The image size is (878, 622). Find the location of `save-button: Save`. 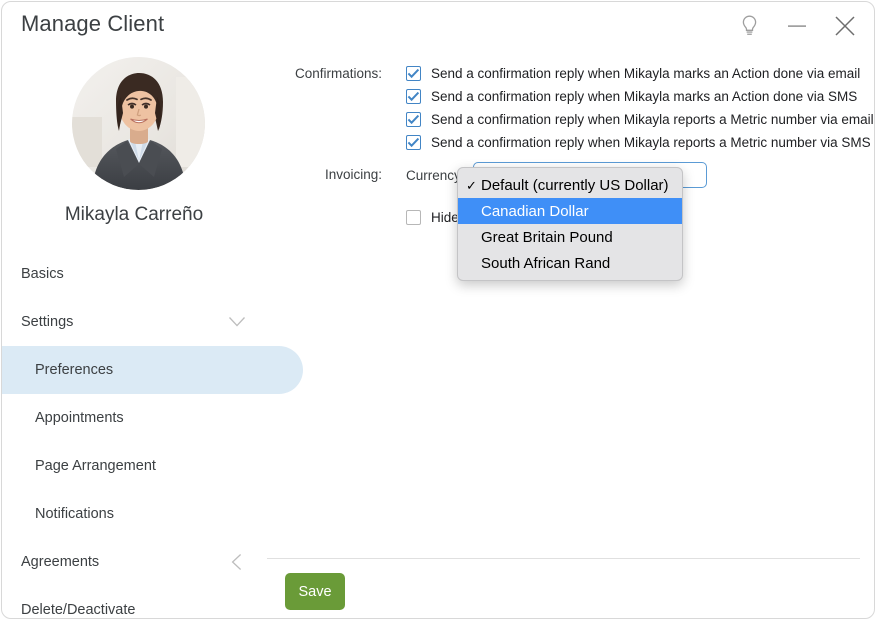

save-button: Save is located at coordinates (315, 591).